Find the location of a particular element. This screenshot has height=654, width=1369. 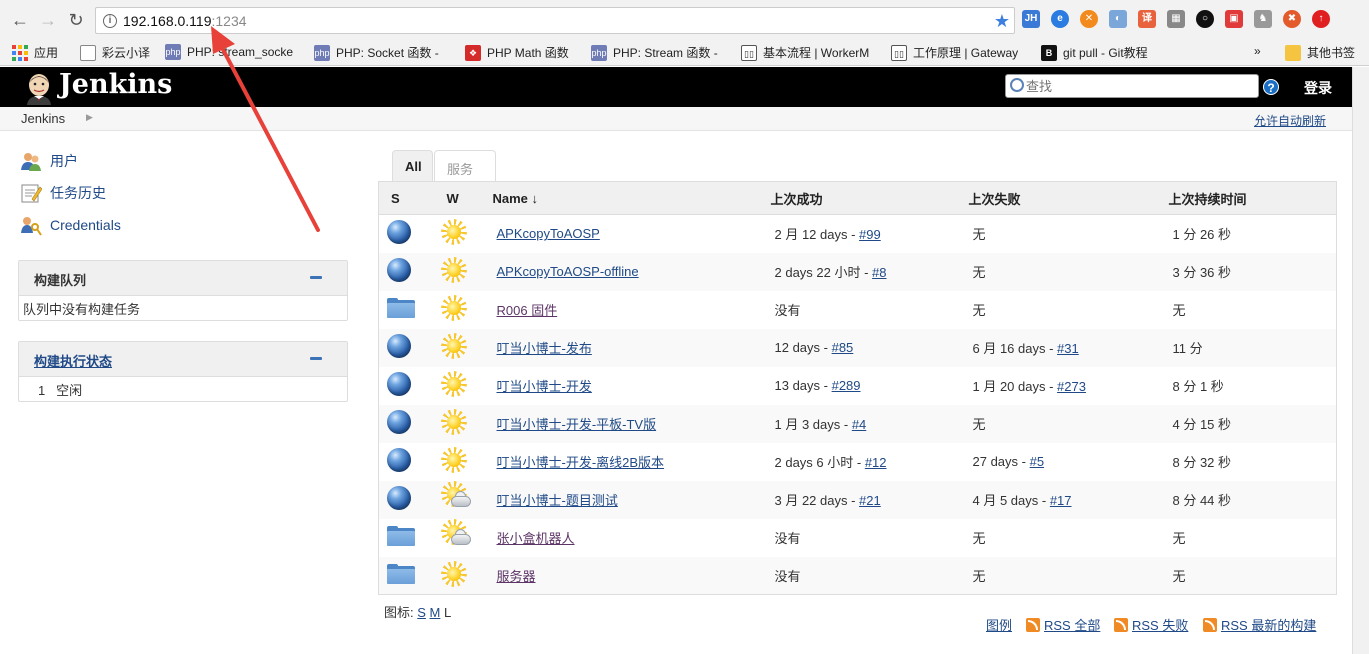

sidebar-item-build-history: 任务历史 is located at coordinates (63, 193).